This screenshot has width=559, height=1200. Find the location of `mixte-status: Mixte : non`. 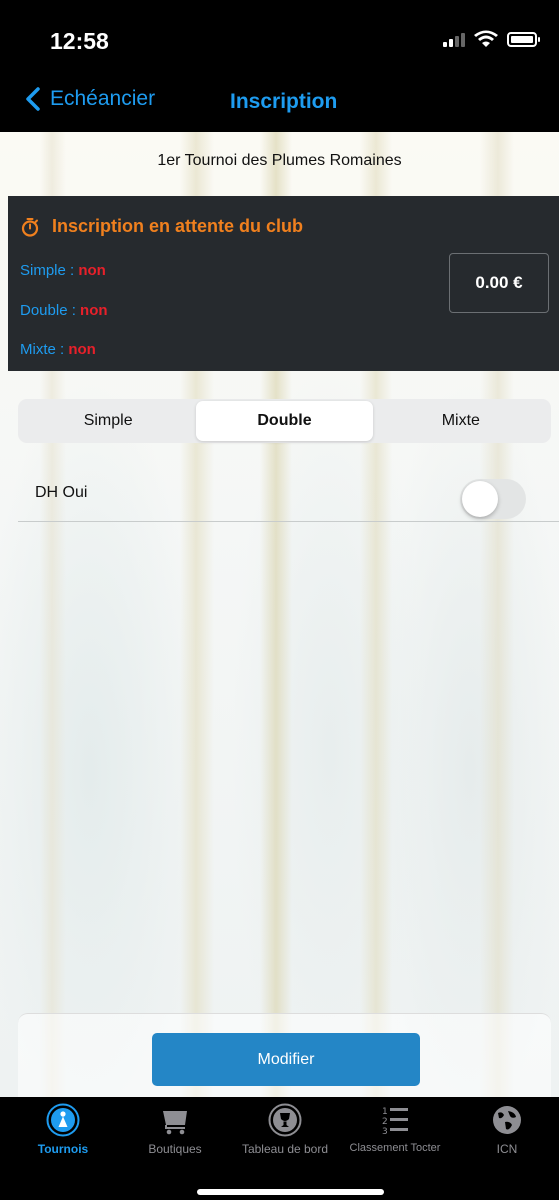

mixte-status: Mixte : non is located at coordinates (58, 349).